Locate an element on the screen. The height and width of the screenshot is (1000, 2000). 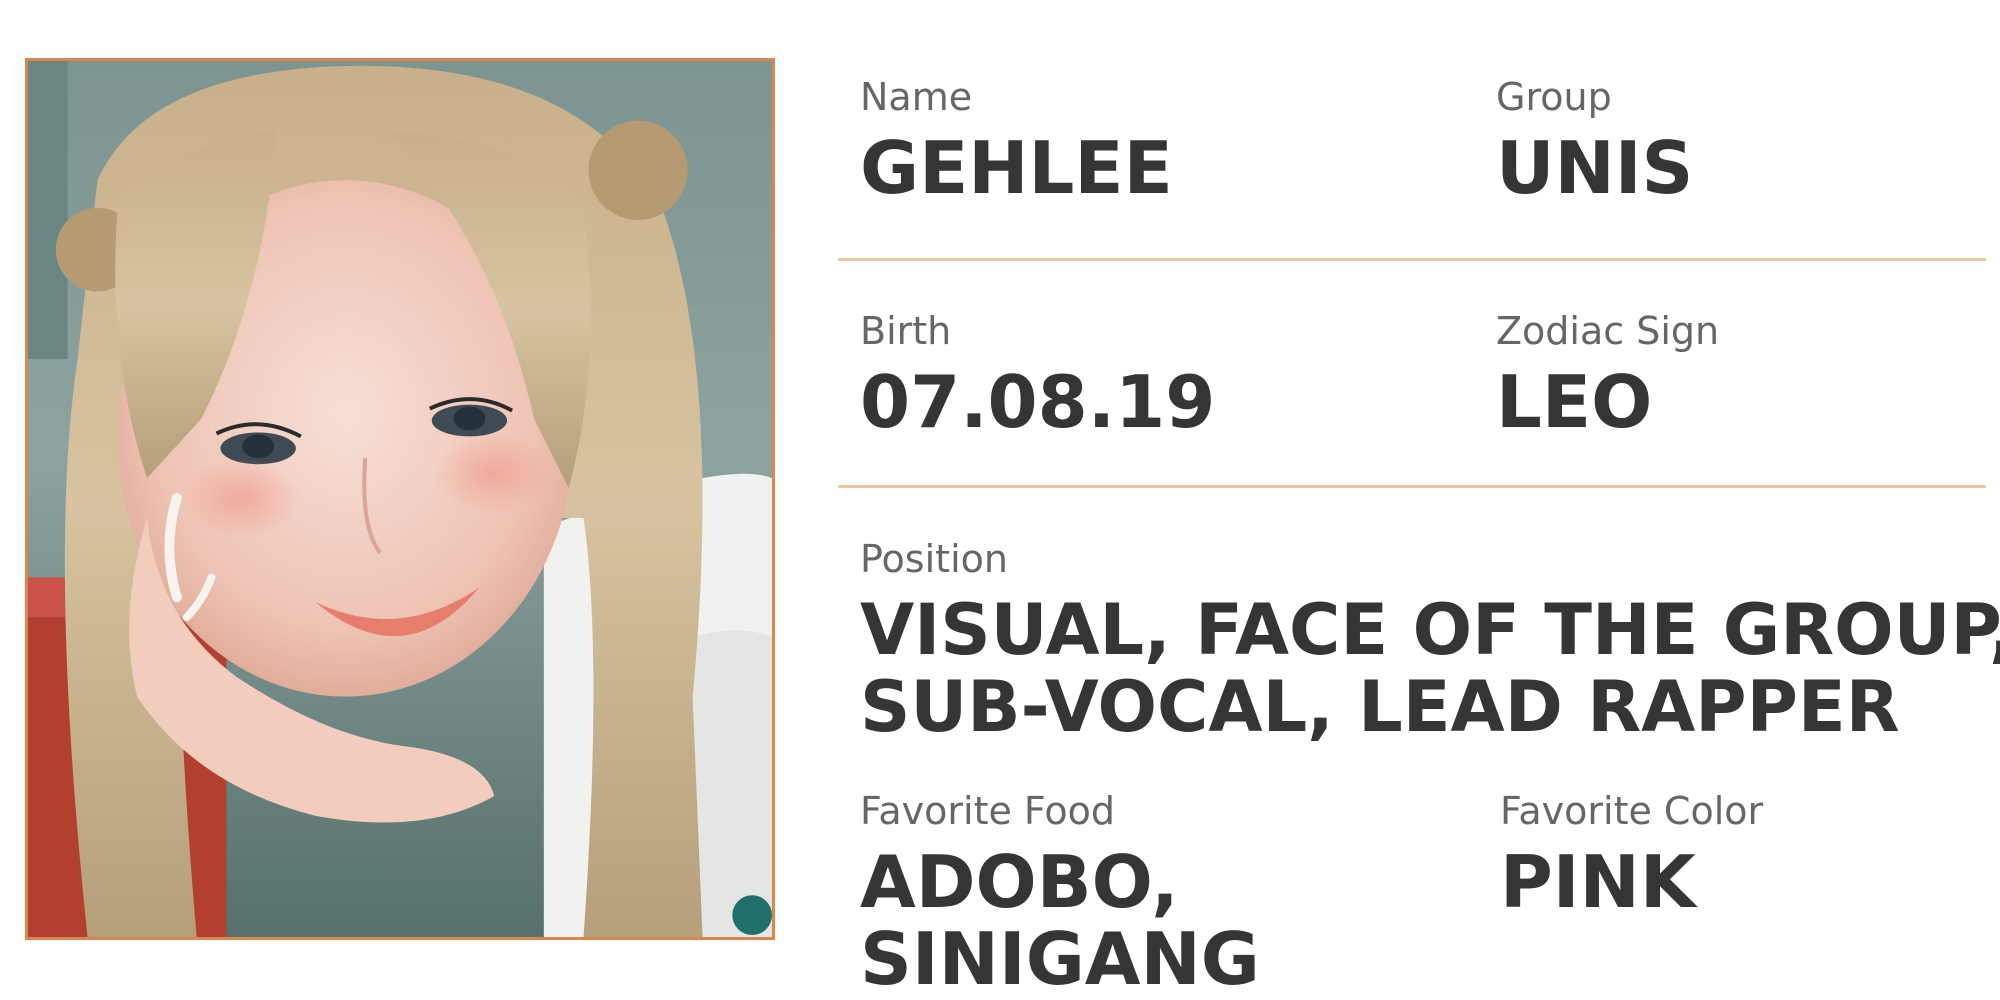
favorite-food-line-2: SINIGANG is located at coordinates (1060, 958).